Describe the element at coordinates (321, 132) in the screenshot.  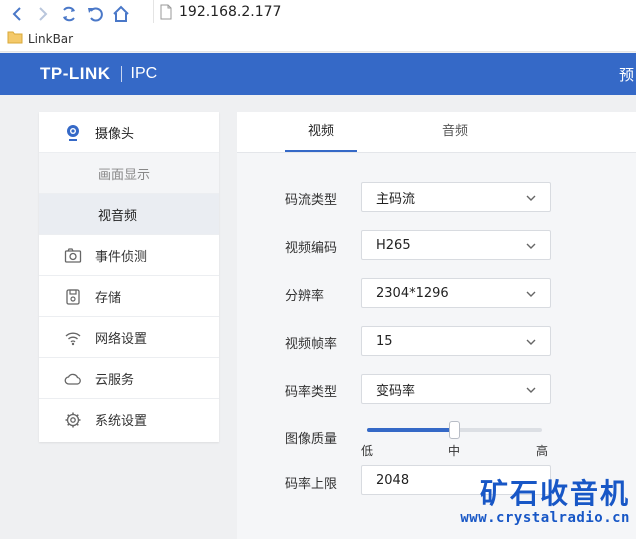
I see `tab-video: 视频` at that location.